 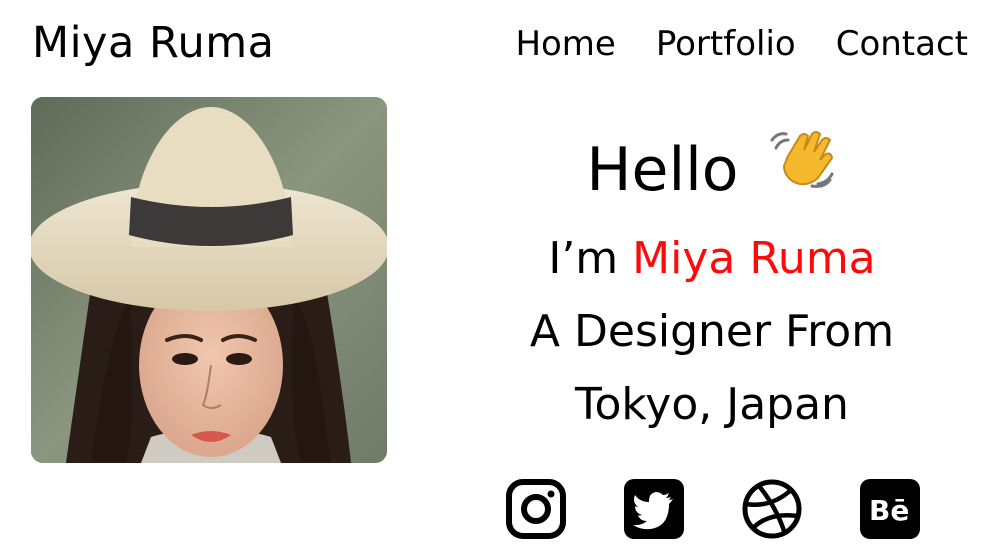 What do you see at coordinates (662, 170) in the screenshot?
I see `greeting-text: Hello` at bounding box center [662, 170].